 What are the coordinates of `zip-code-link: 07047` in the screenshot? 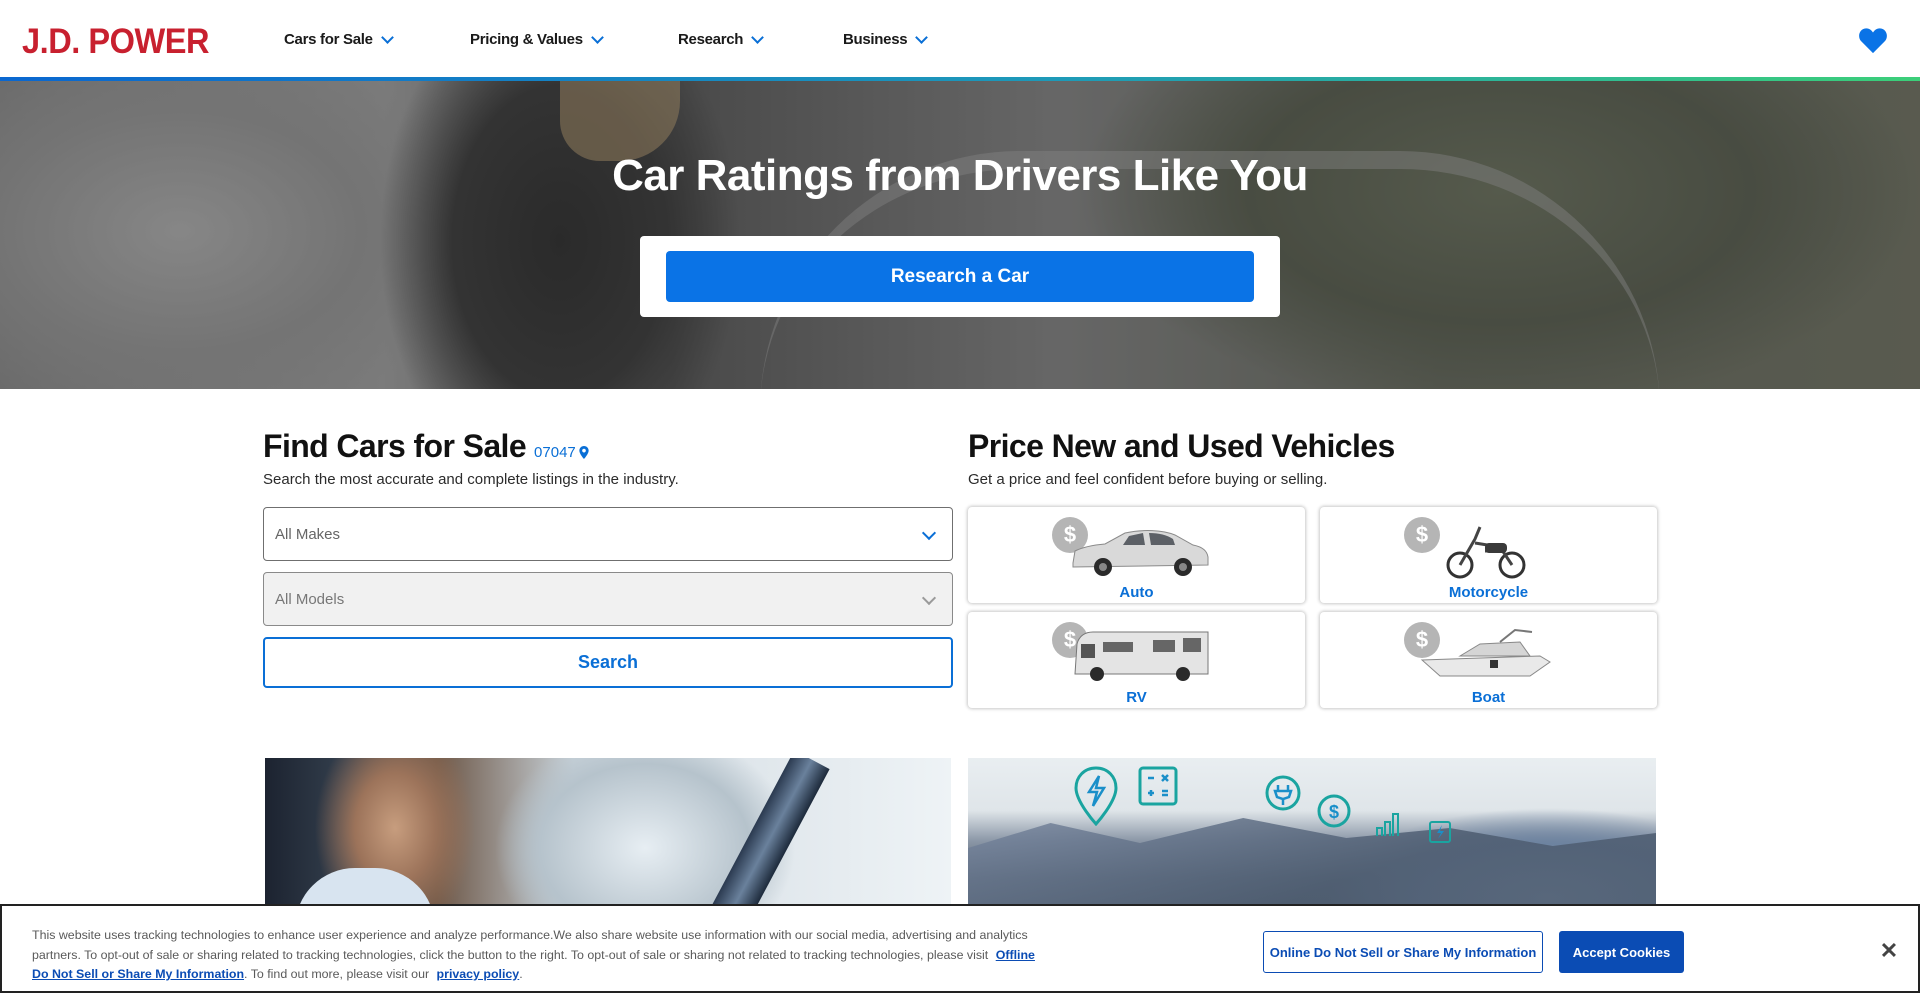 It's located at (561, 452).